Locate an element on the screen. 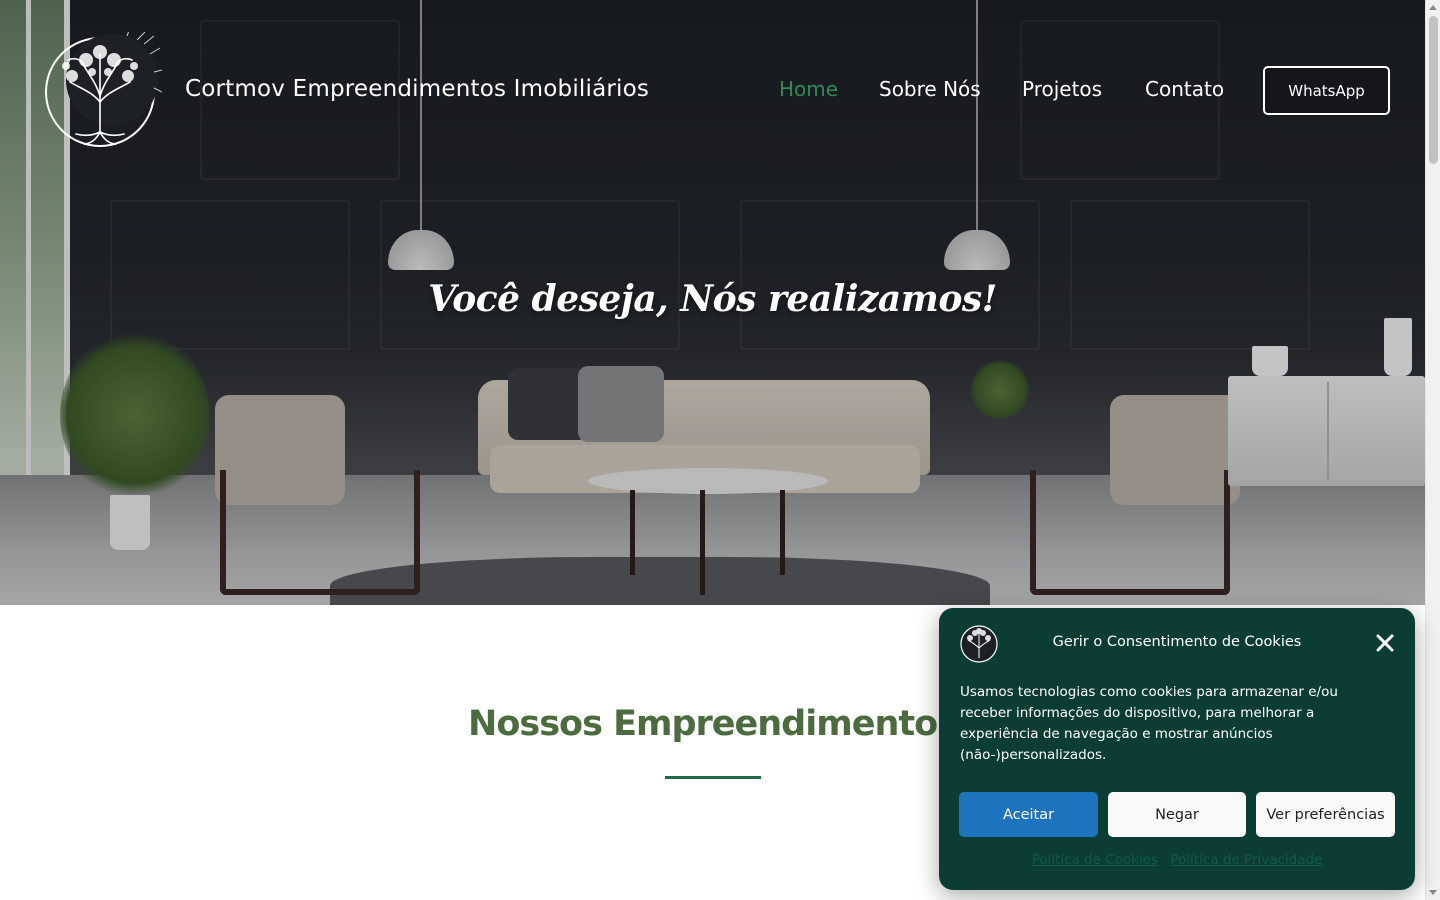  page-scrollbar is located at coordinates (1432, 450).